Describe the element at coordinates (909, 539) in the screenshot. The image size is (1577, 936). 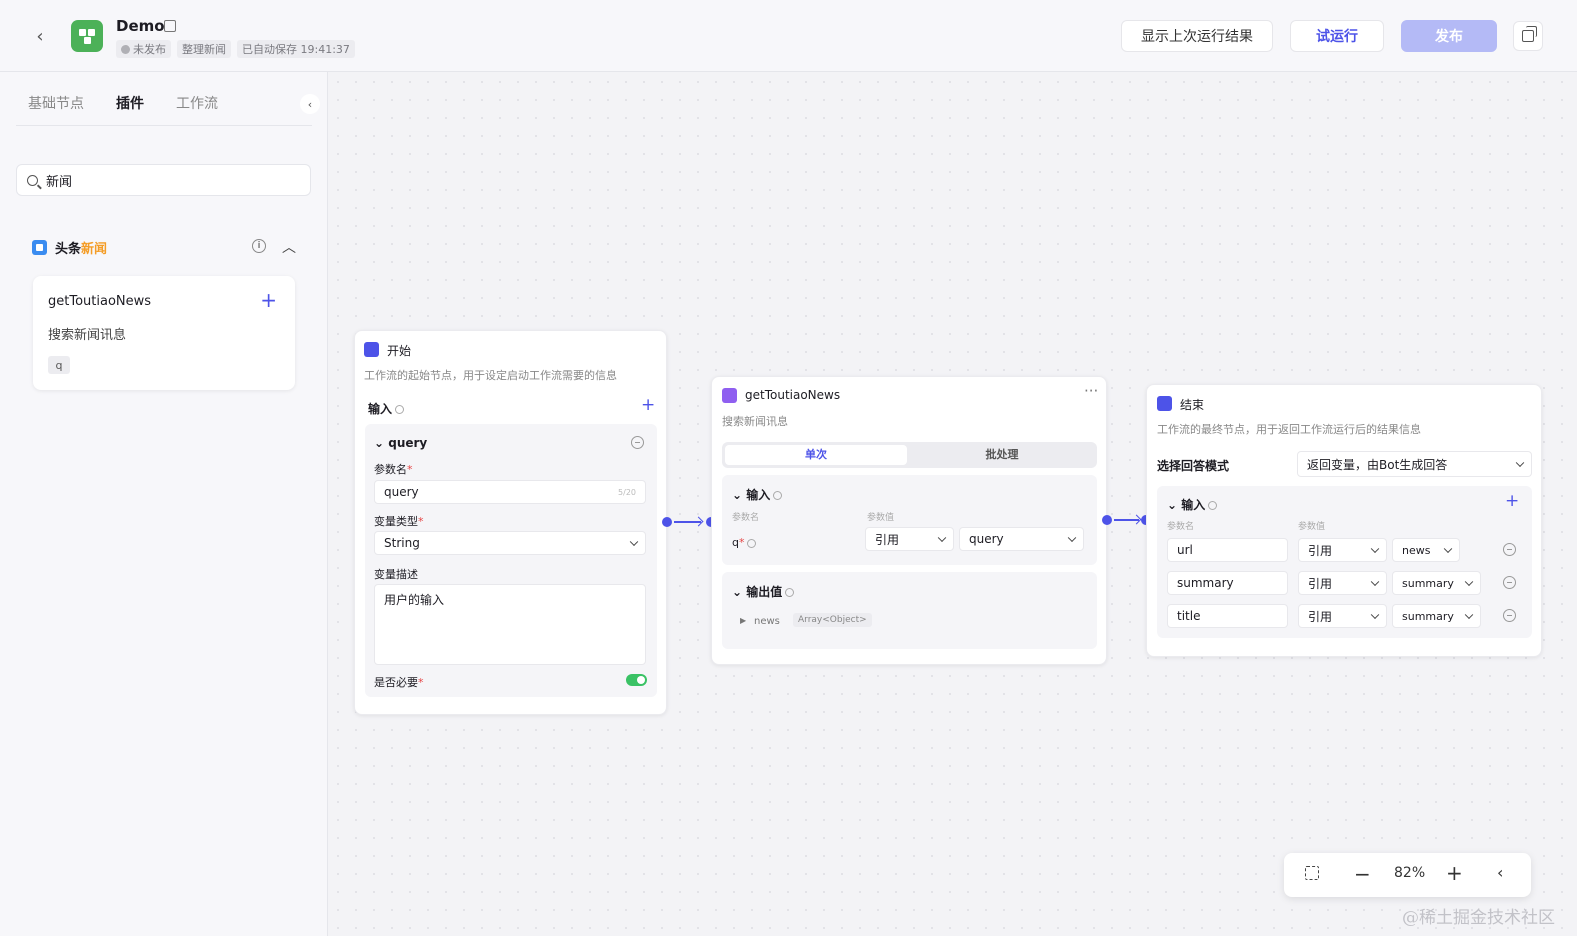
I see `param-ref-select: 引用` at that location.